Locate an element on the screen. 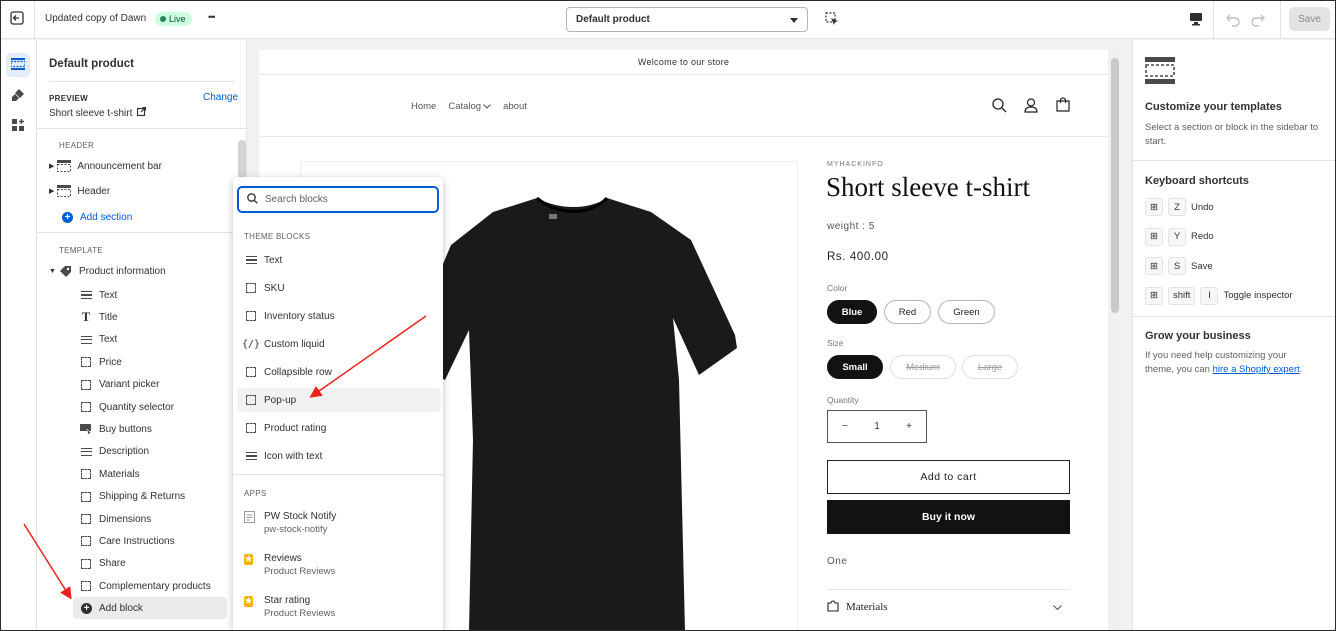  annotation-arrows is located at coordinates (225, 457).